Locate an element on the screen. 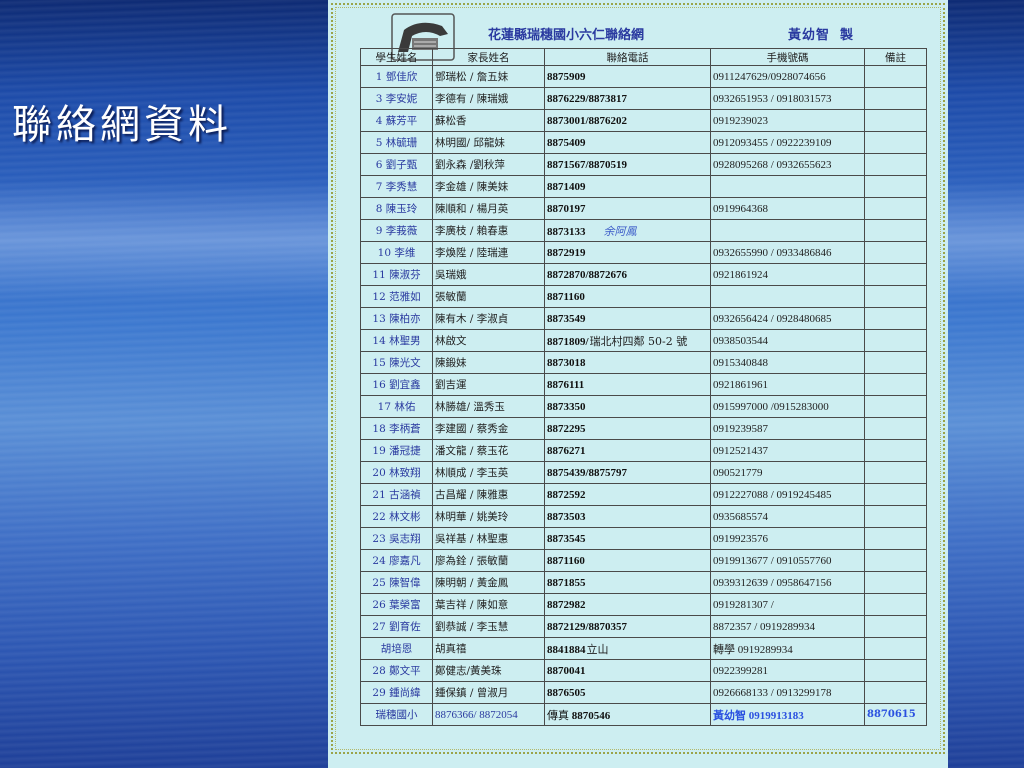 This screenshot has height=768, width=1024. phone-value: 8870197 is located at coordinates (566, 208).